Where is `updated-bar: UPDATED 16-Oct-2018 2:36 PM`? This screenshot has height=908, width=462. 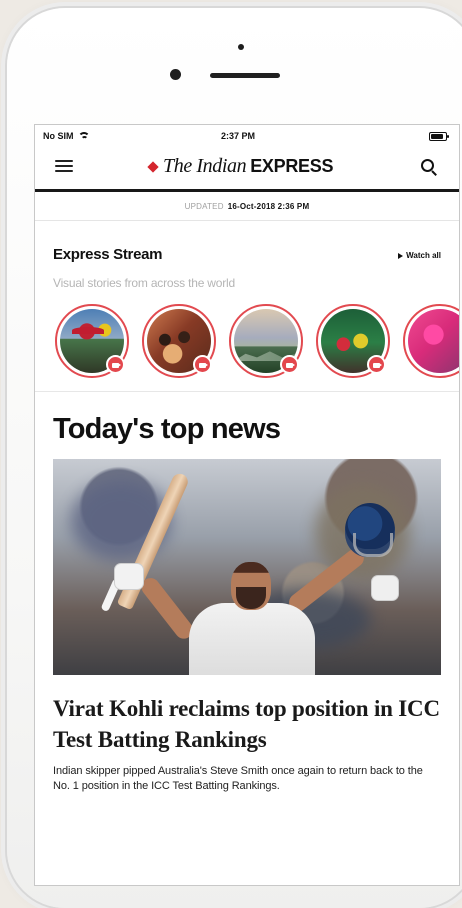 updated-bar: UPDATED 16-Oct-2018 2:36 PM is located at coordinates (247, 206).